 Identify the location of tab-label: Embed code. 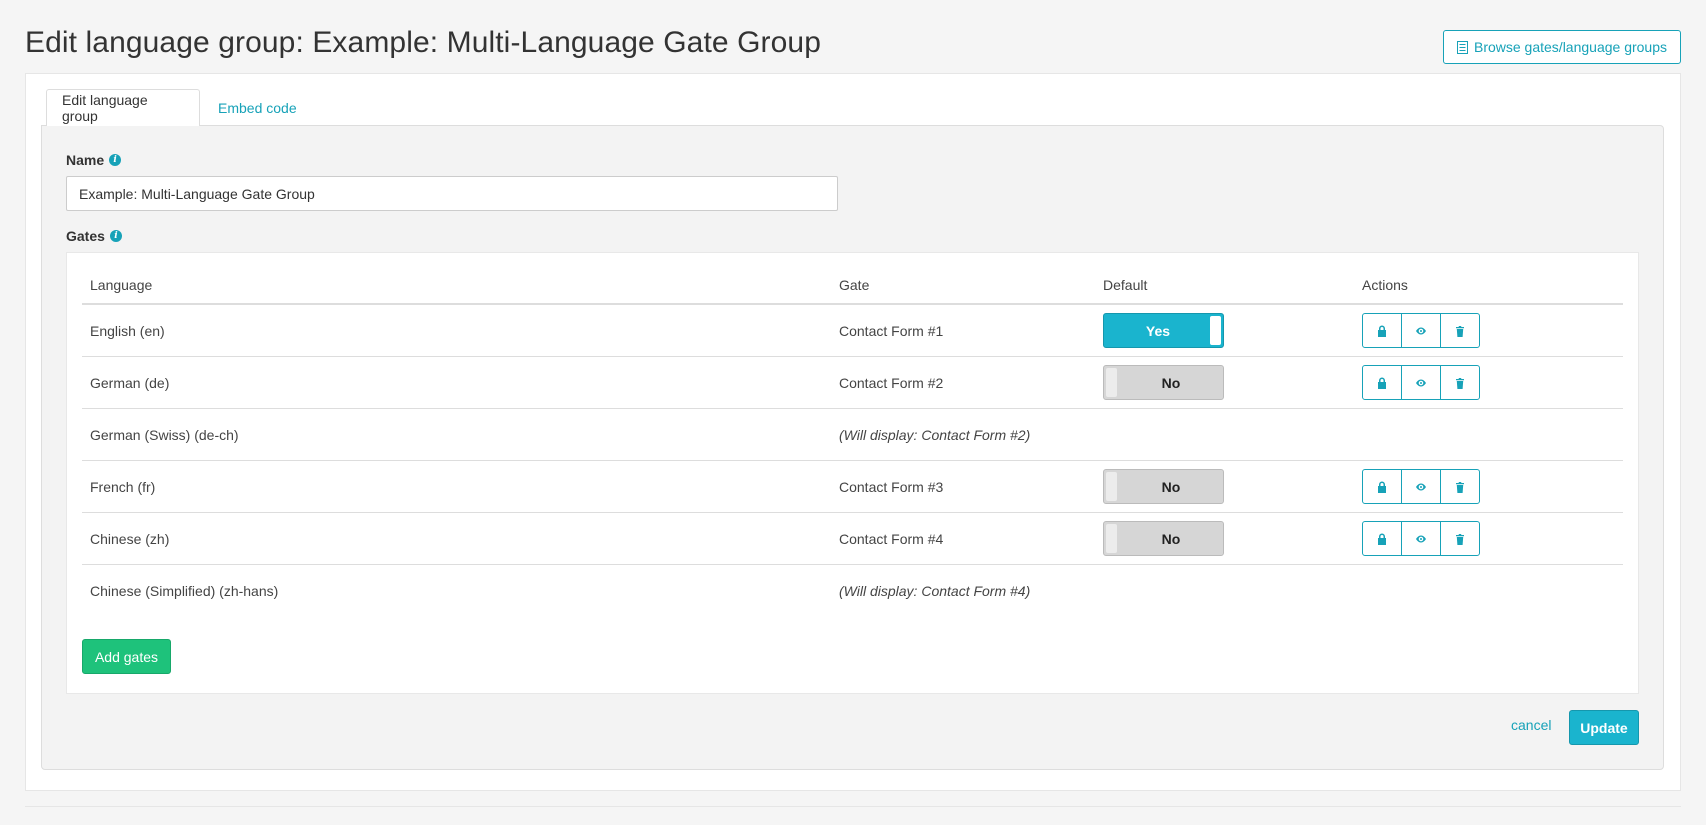
(257, 107).